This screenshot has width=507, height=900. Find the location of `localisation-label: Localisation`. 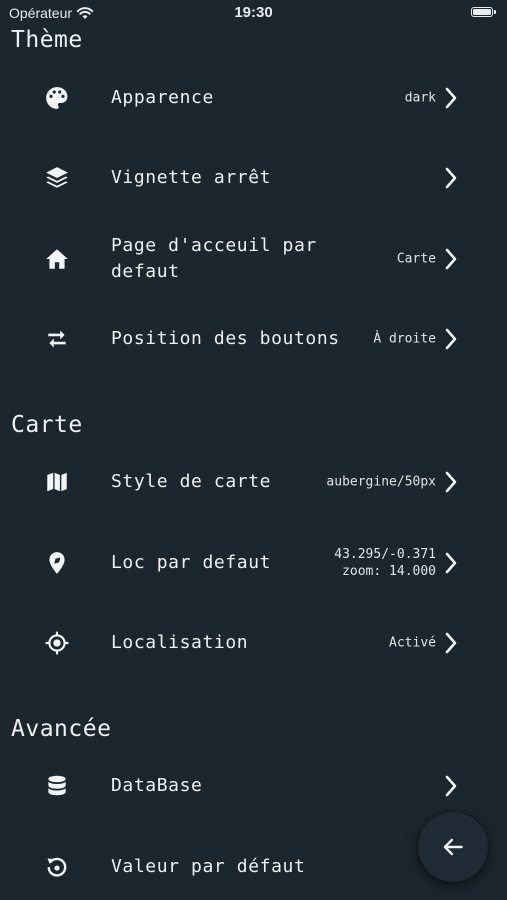

localisation-label: Localisation is located at coordinates (180, 642).